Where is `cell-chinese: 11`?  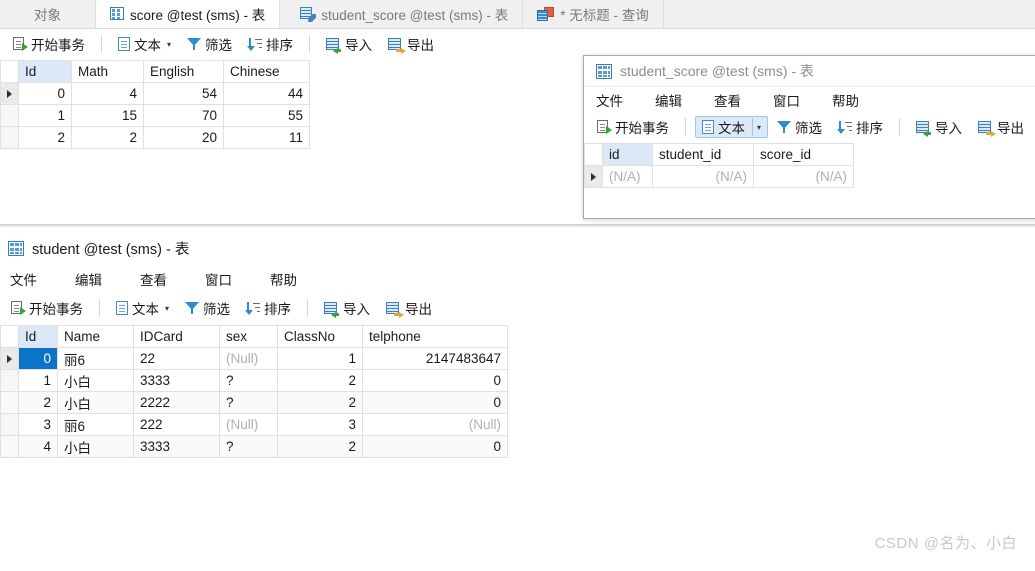
cell-chinese: 11 is located at coordinates (266, 137).